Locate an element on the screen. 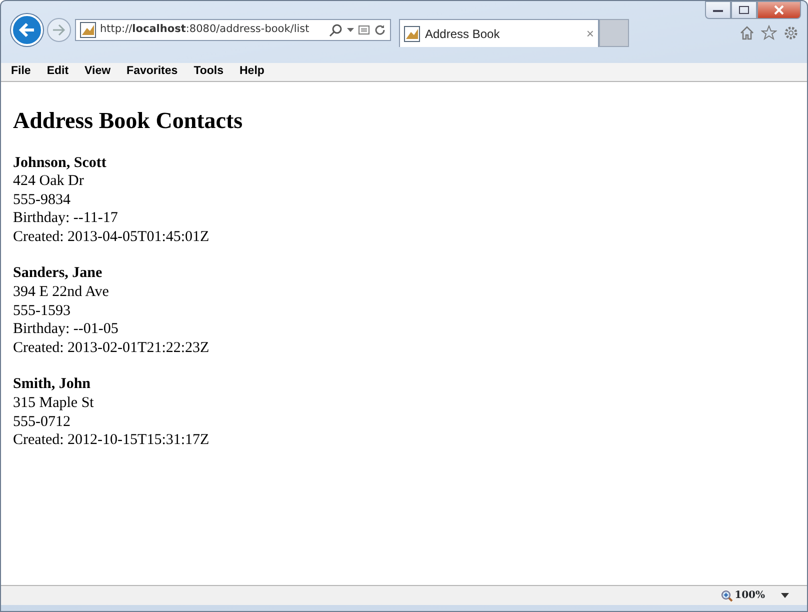 The height and width of the screenshot is (612, 808). maximize-icon is located at coordinates (744, 10).